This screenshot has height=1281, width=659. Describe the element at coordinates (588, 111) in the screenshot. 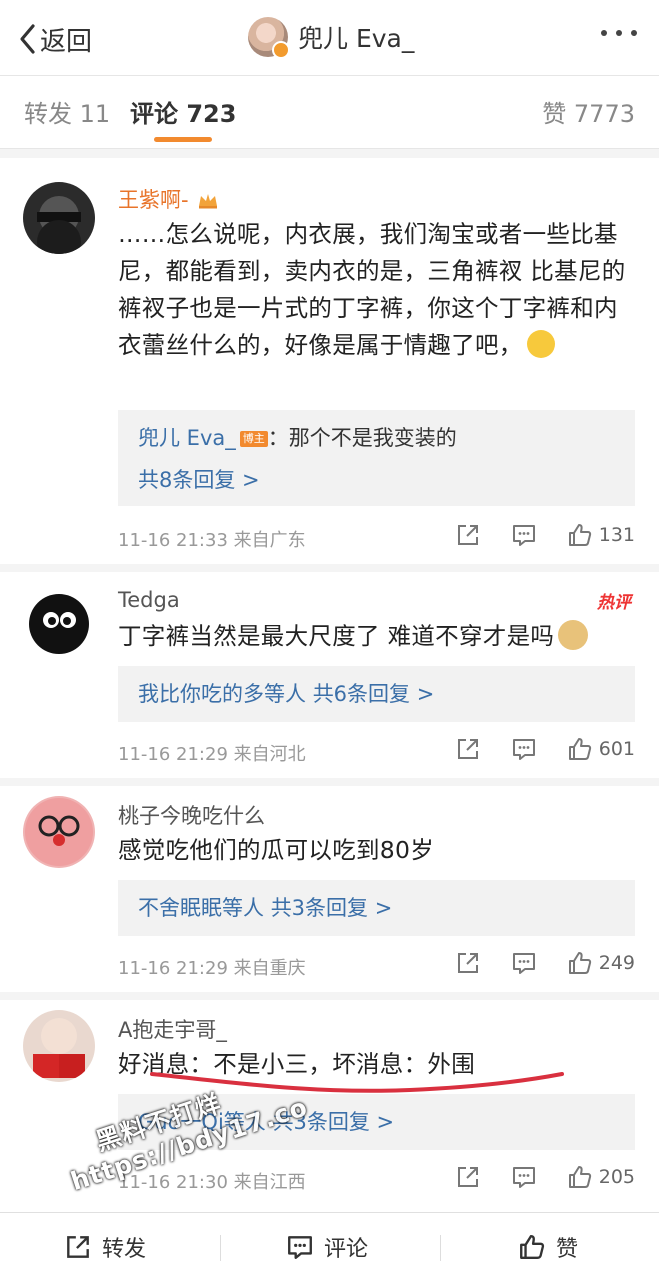

I see `tab-likes: 赞 7773` at that location.